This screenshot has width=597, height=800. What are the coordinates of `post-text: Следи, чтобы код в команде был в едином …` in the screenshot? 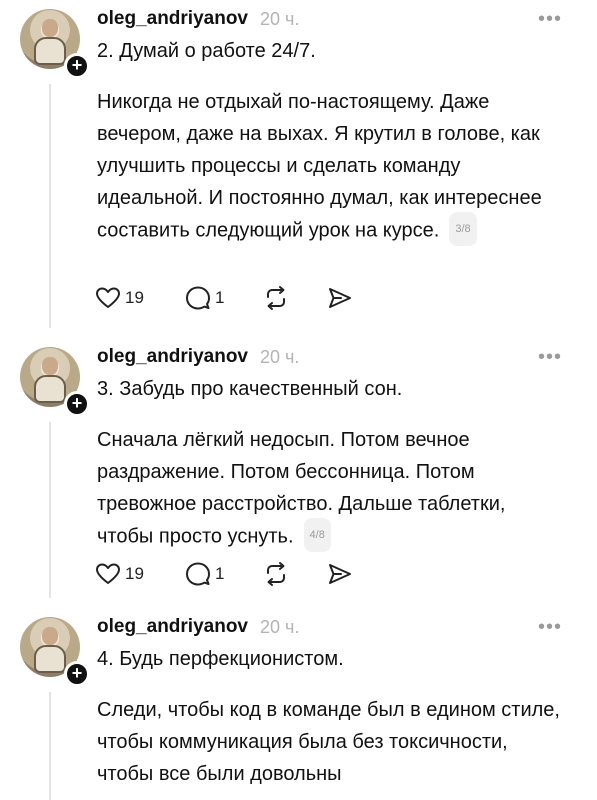 It's located at (328, 742).